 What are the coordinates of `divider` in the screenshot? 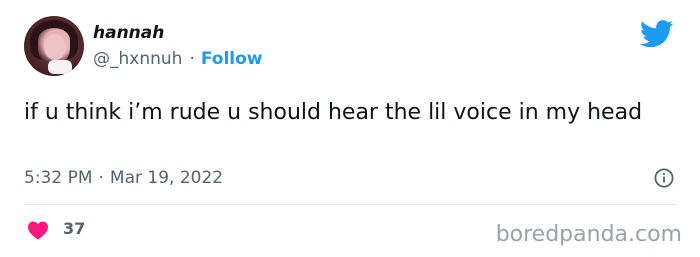 It's located at (350, 204).